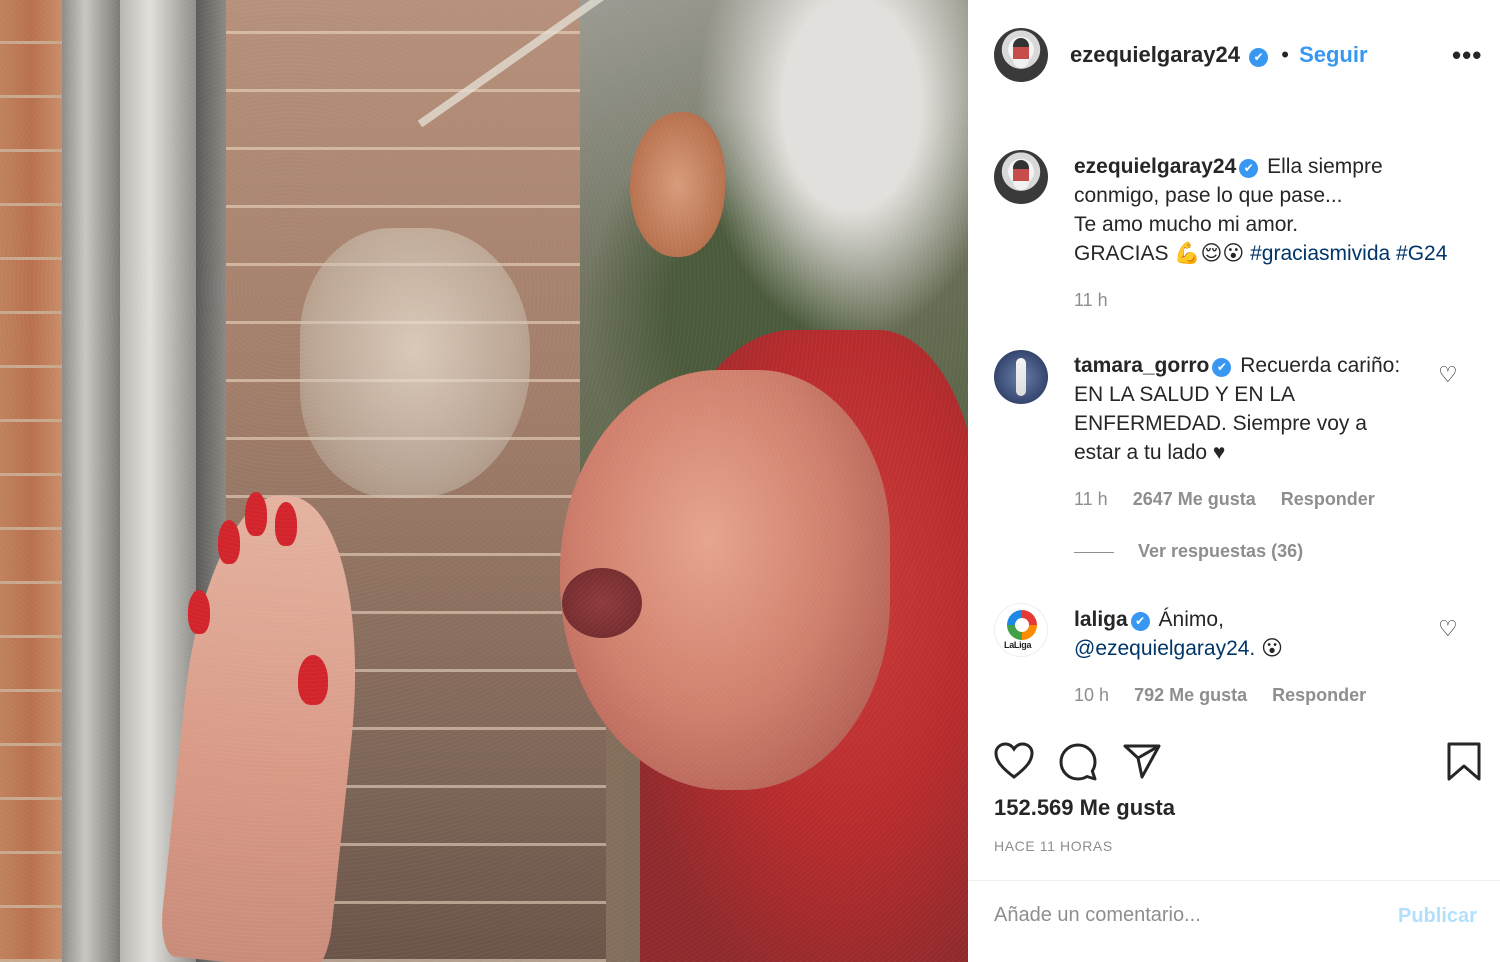 The height and width of the screenshot is (962, 1500). I want to click on caption-text-line: Ella siempre, so click(1325, 166).